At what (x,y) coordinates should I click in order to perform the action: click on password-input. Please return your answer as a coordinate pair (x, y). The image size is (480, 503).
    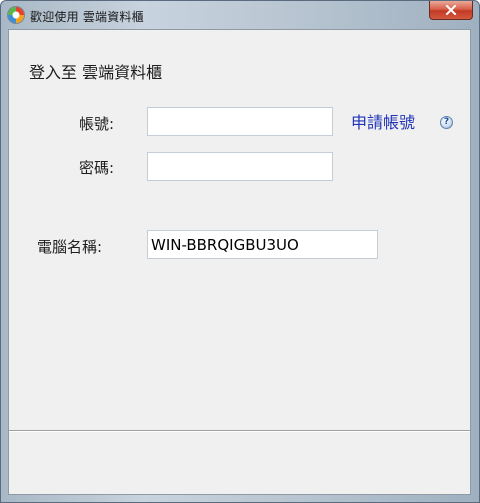
    Looking at the image, I should click on (240, 166).